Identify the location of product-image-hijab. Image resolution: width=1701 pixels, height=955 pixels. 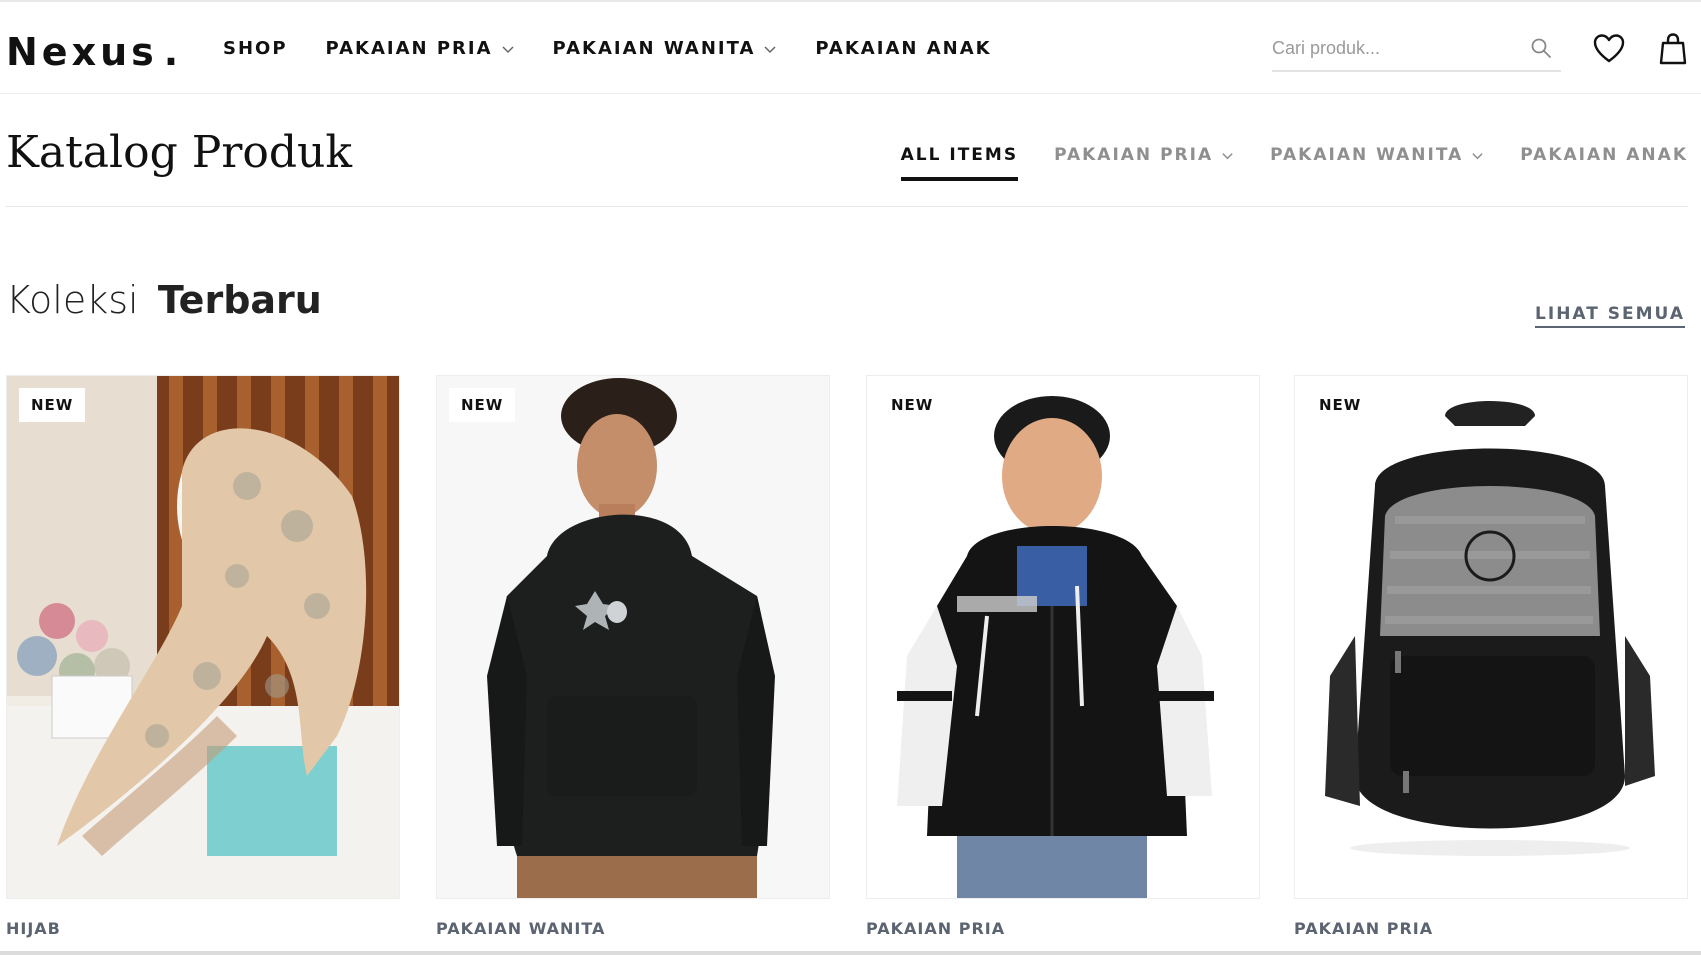
(203, 637).